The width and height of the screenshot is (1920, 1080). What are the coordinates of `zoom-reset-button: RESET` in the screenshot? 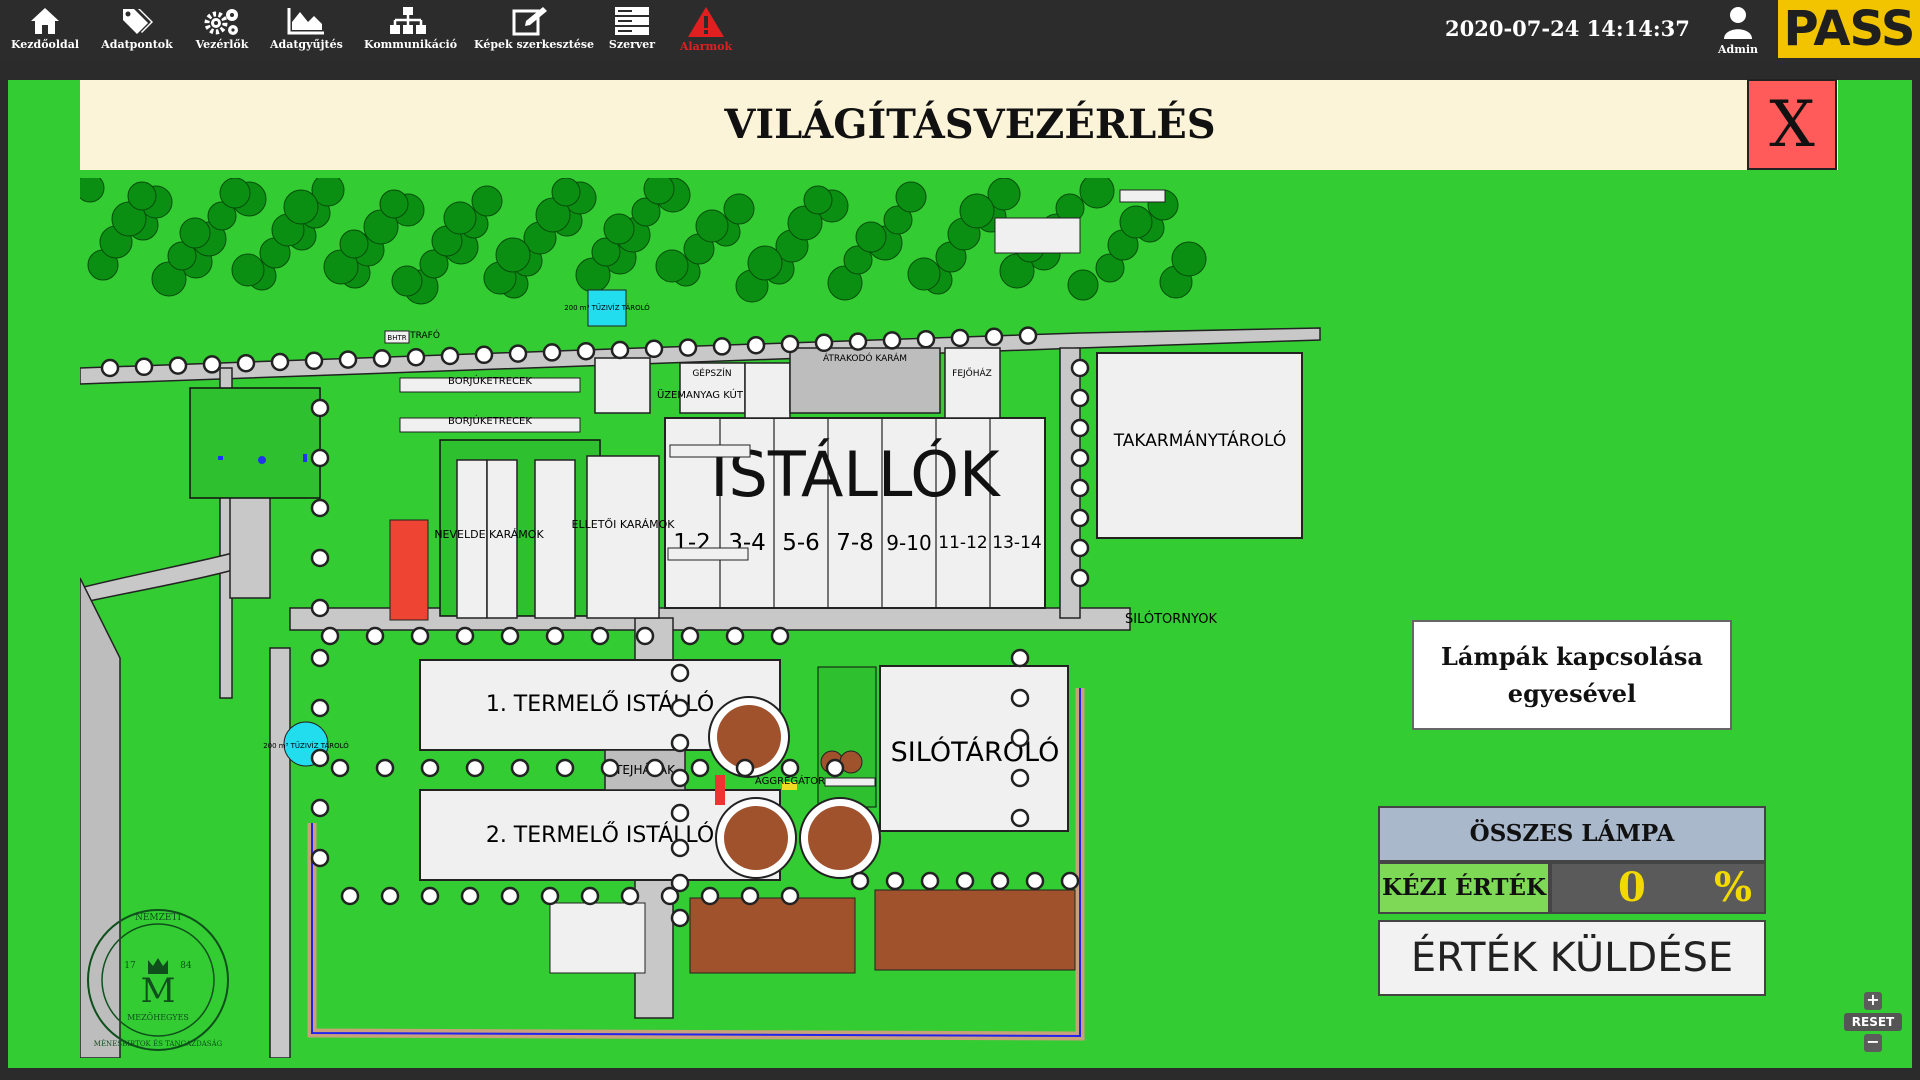 It's located at (1873, 1022).